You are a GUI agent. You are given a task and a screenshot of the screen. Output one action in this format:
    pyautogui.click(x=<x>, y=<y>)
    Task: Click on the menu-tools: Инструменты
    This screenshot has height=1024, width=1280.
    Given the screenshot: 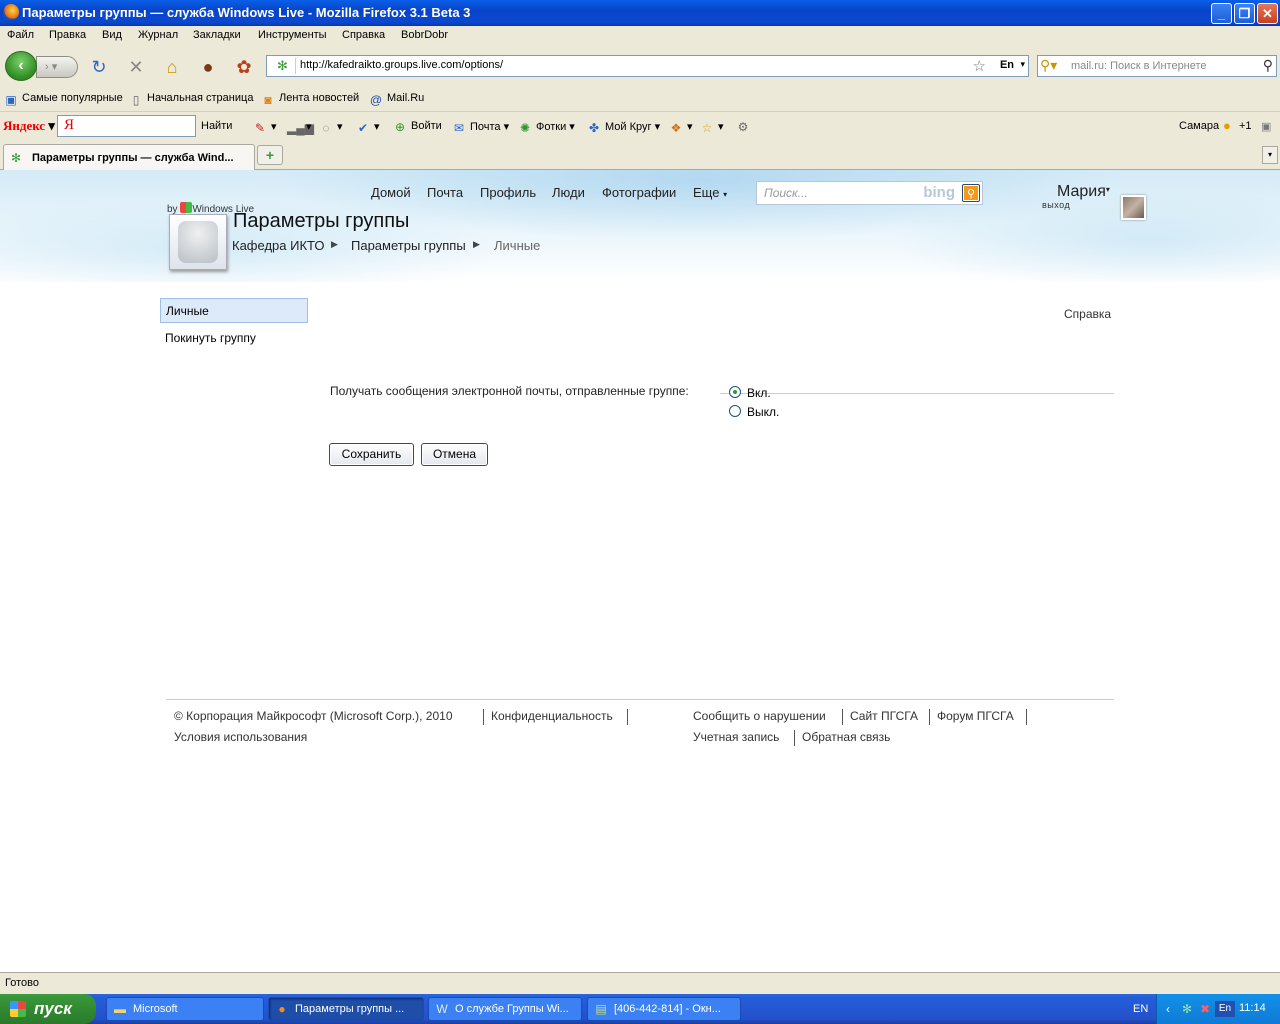 What is the action you would take?
    pyautogui.click(x=292, y=35)
    